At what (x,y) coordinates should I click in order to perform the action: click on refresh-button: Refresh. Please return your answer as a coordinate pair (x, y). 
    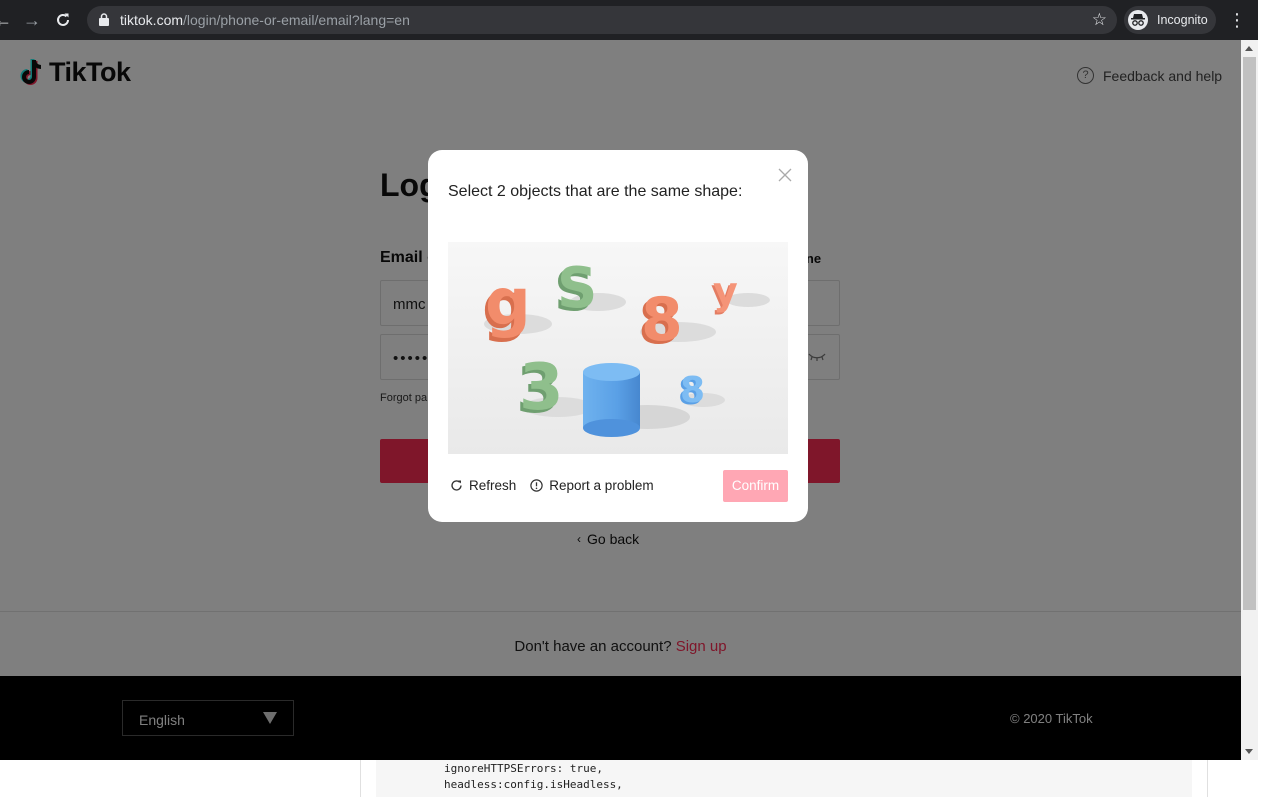
    Looking at the image, I should click on (483, 485).